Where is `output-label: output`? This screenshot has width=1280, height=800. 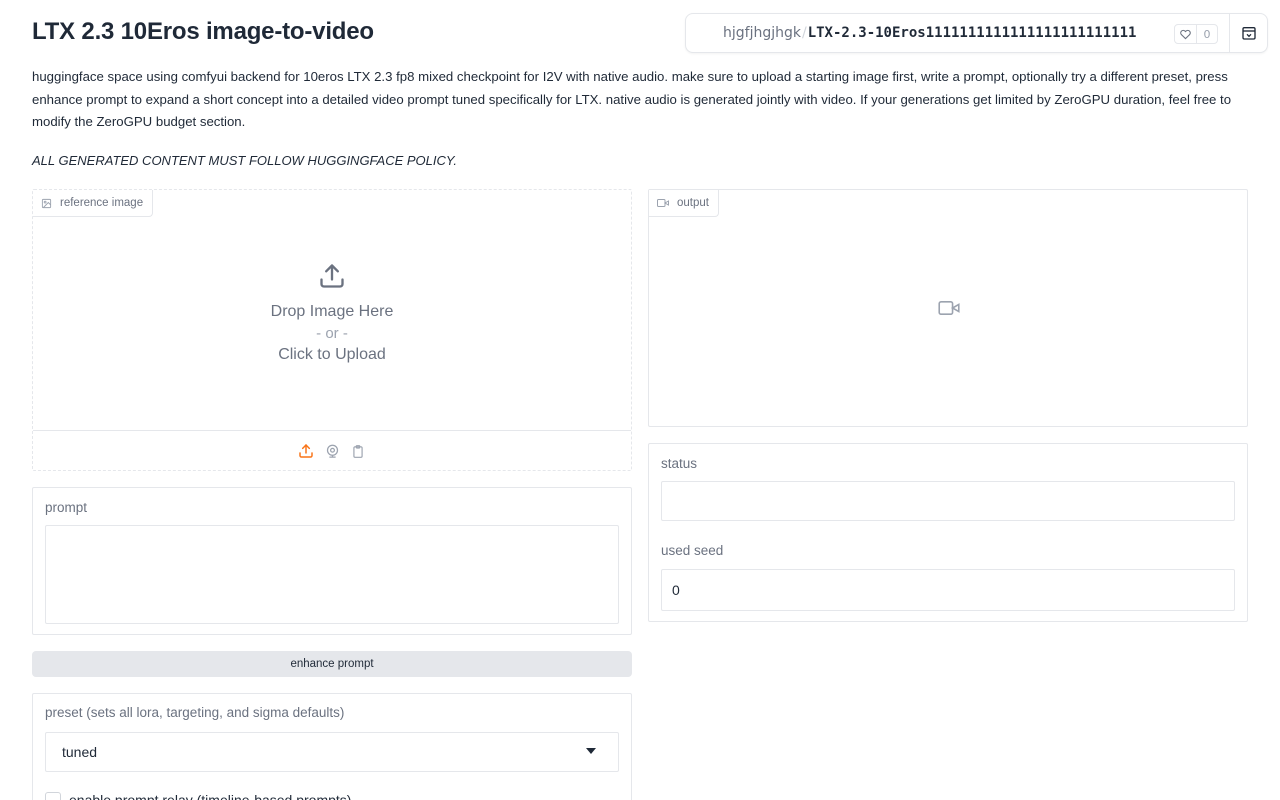
output-label: output is located at coordinates (684, 203).